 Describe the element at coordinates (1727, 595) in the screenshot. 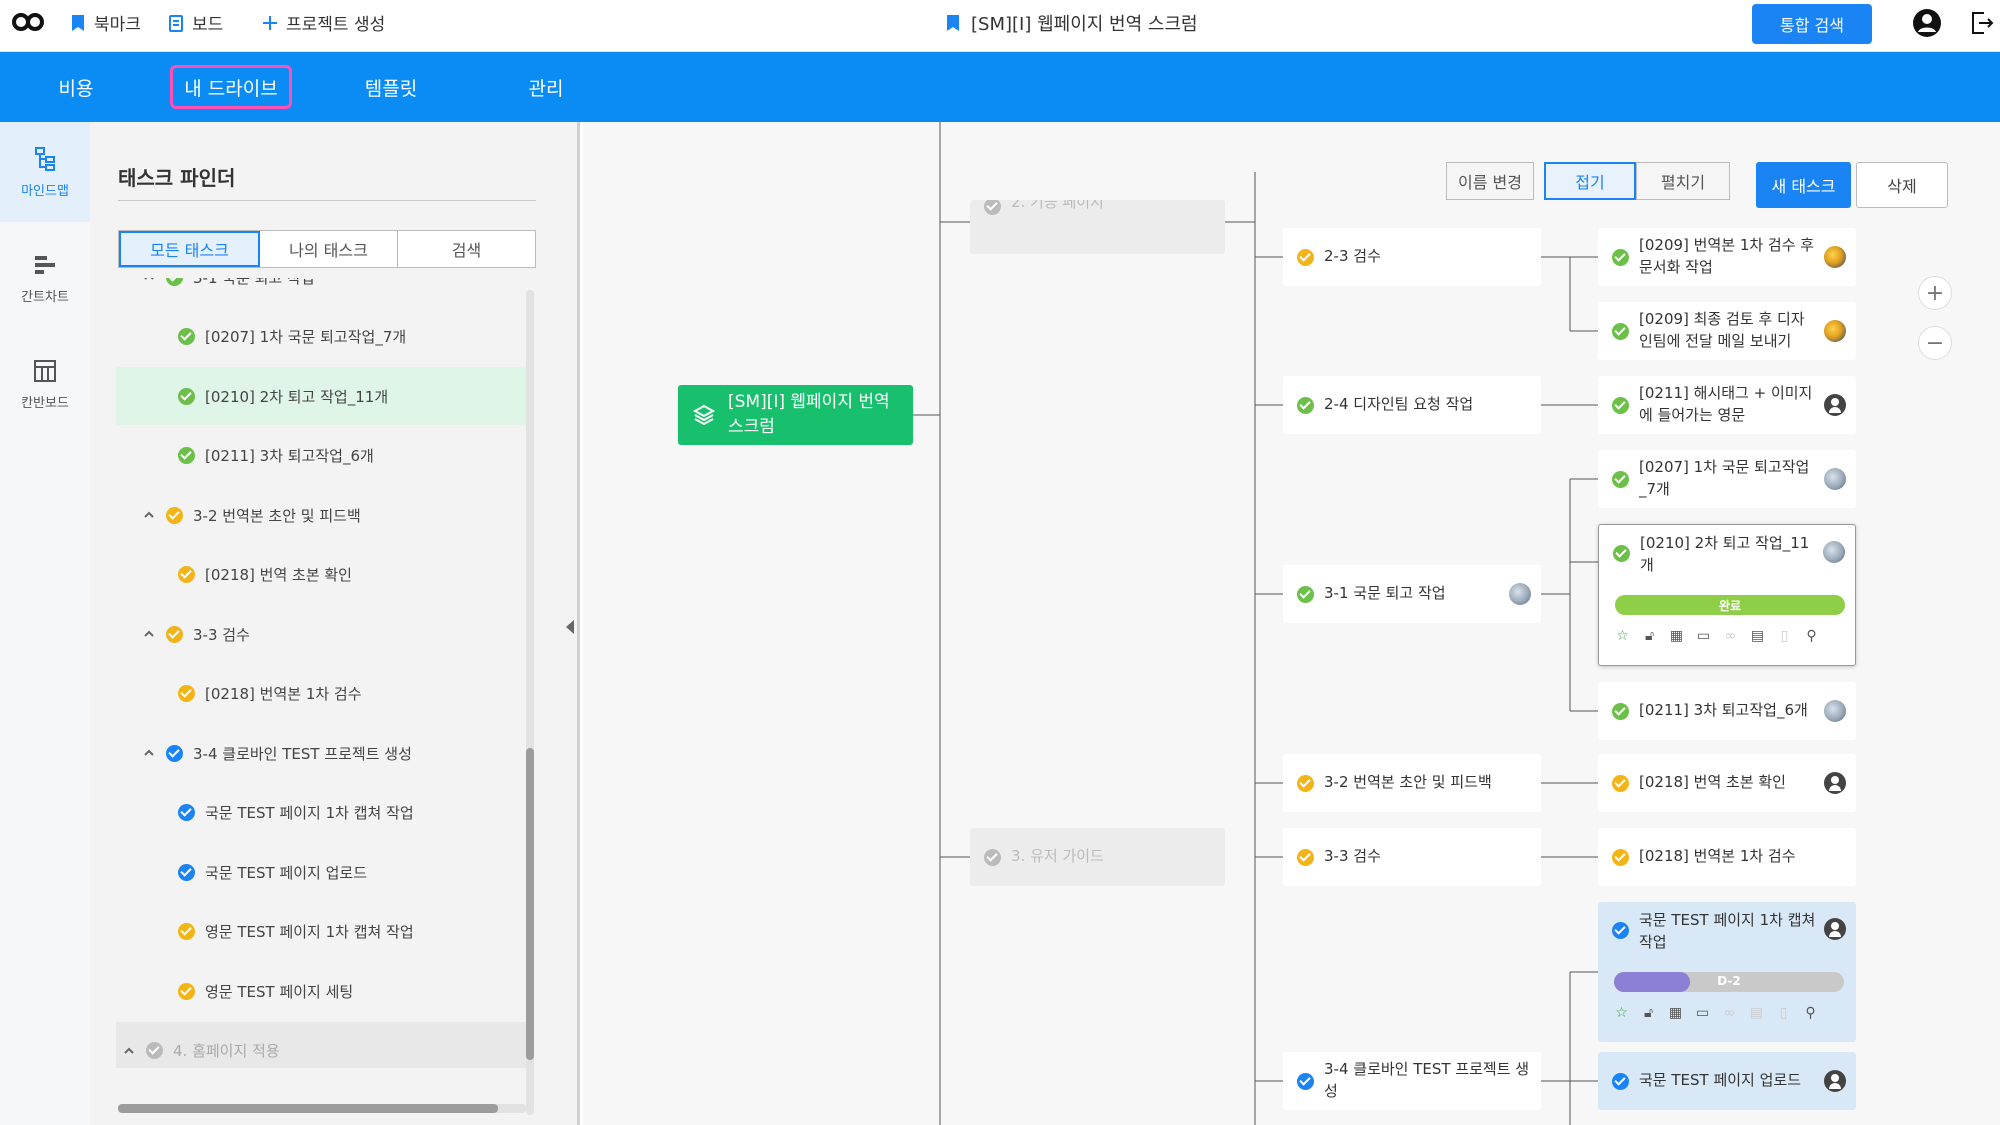

I see `mindmap-card-0210: [0210] 2차 퇴고 작업_11개 완료 ☆ 🔓︎ ▦ ▭ ∞ ▤ ▯ ⚲` at that location.